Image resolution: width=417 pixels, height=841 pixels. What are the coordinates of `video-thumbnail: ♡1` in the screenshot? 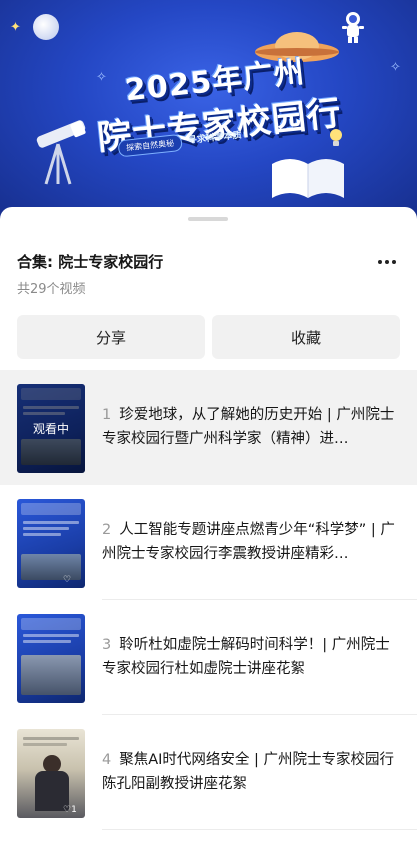 It's located at (51, 773).